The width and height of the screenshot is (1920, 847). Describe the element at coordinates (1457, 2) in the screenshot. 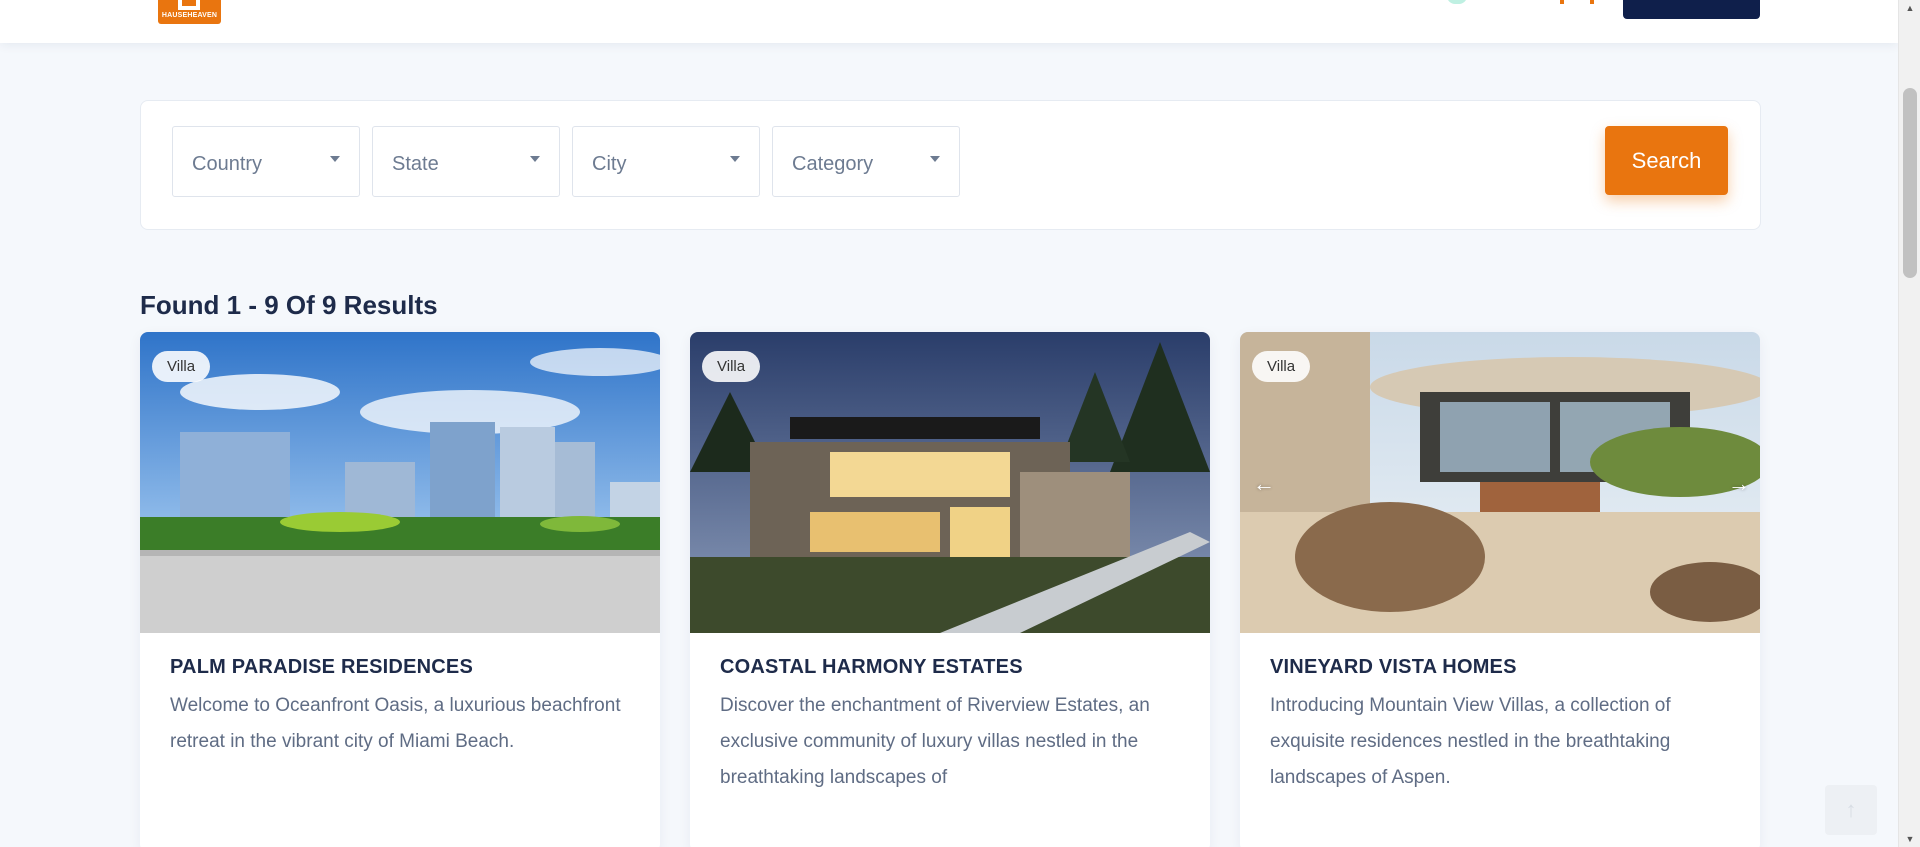

I see `nav-indicator` at that location.